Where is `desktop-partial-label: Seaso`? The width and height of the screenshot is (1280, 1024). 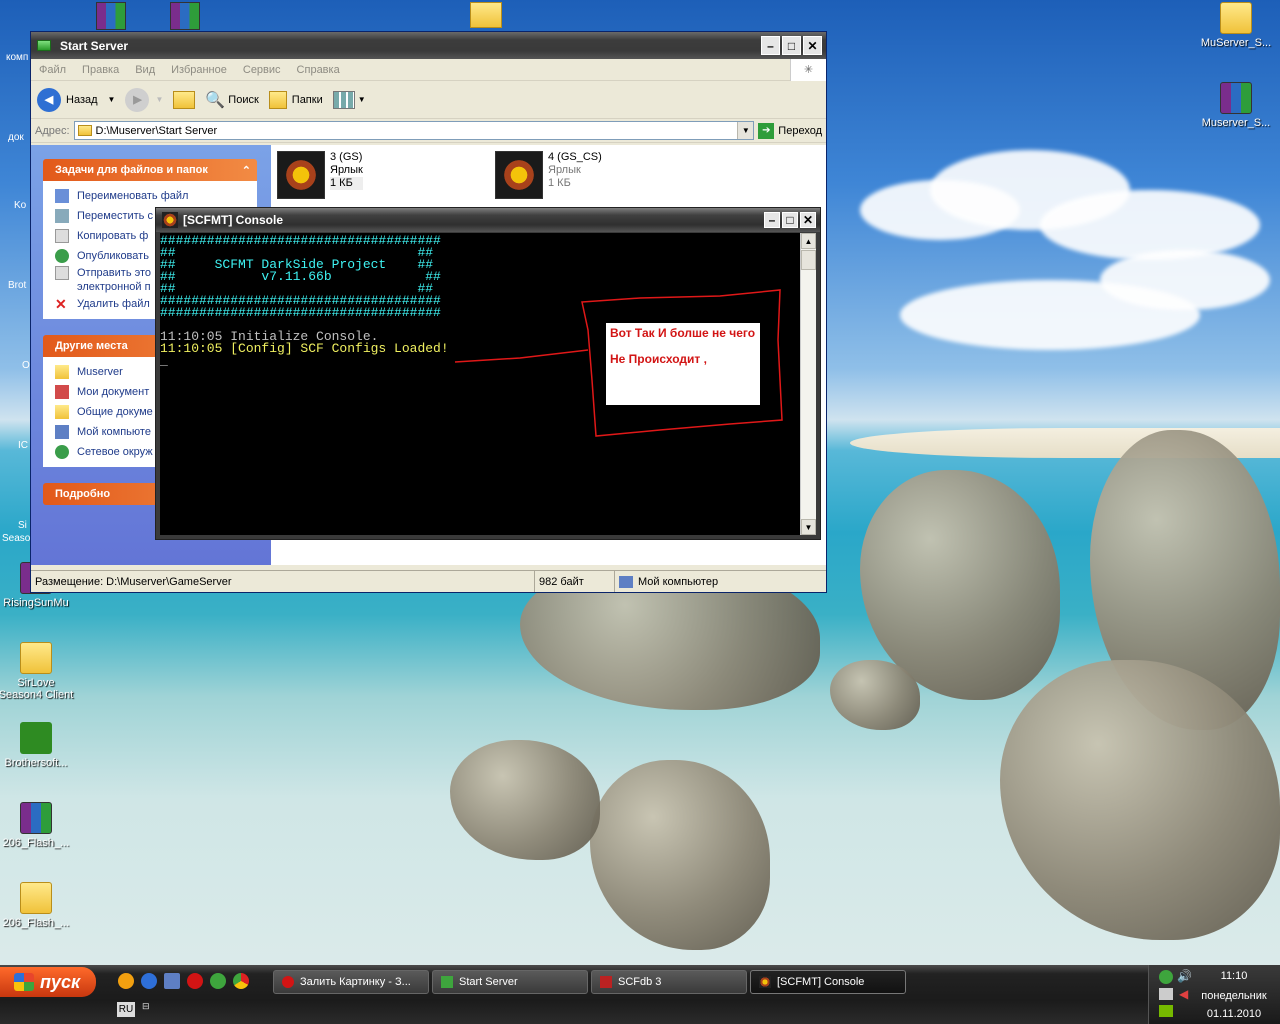
desktop-partial-label: Seaso is located at coordinates (16, 538).